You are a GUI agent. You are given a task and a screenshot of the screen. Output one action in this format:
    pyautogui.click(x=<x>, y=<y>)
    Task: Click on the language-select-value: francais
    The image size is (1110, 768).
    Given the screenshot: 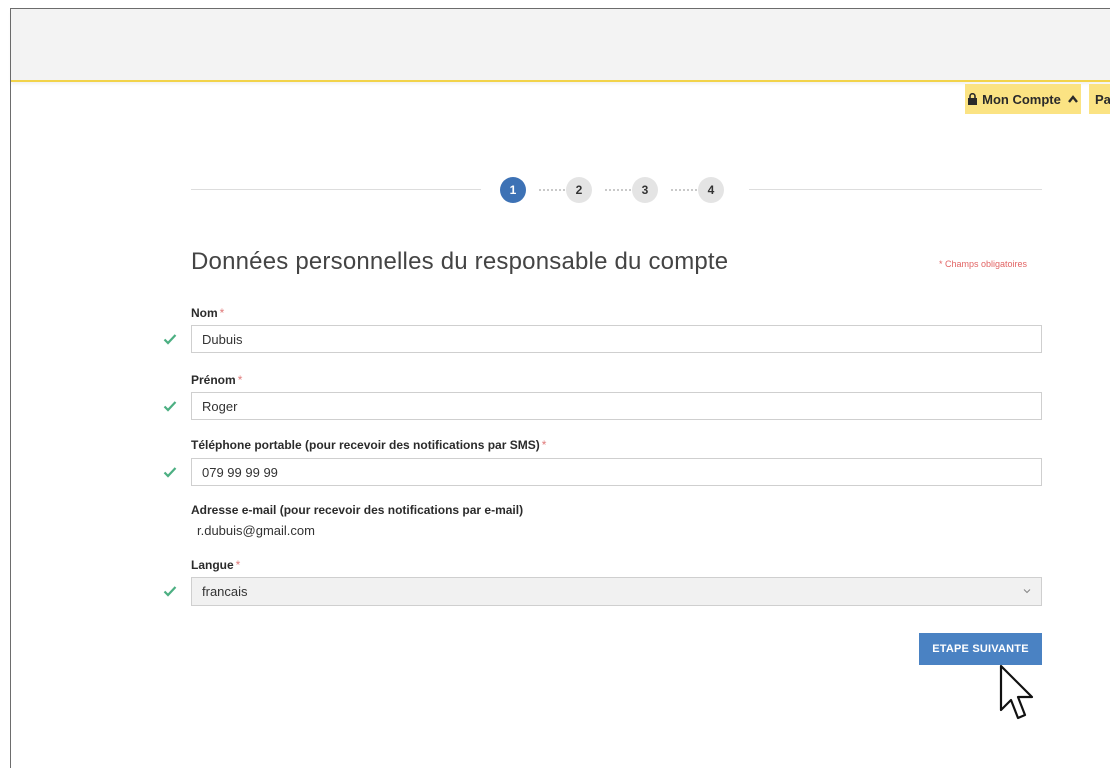 What is the action you would take?
    pyautogui.click(x=225, y=591)
    